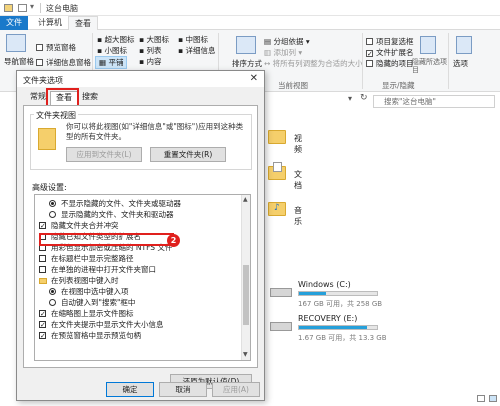 Image resolution: width=500 pixels, height=406 pixels. What do you see at coordinates (154, 61) in the screenshot?
I see `layout-label: 内容` at bounding box center [154, 61].